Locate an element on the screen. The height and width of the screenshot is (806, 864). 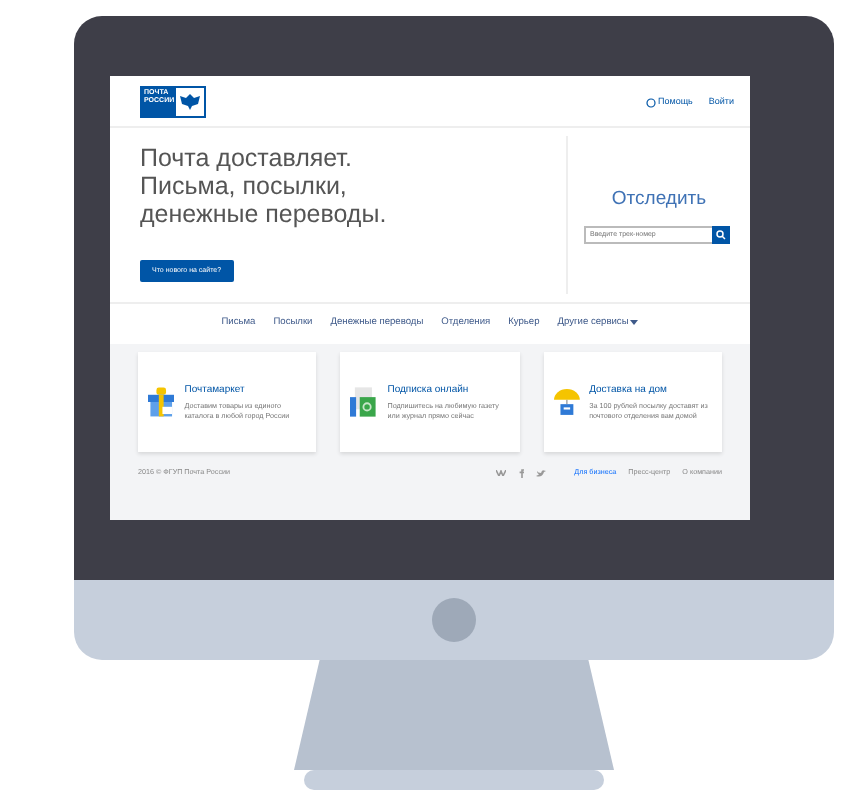
twitter-icon is located at coordinates (541, 473).